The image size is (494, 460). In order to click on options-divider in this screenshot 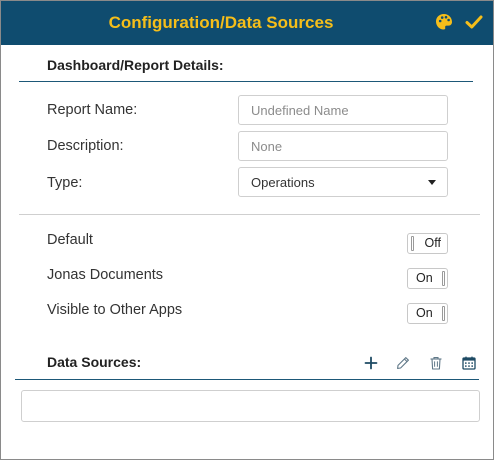, I will do `click(249, 214)`.